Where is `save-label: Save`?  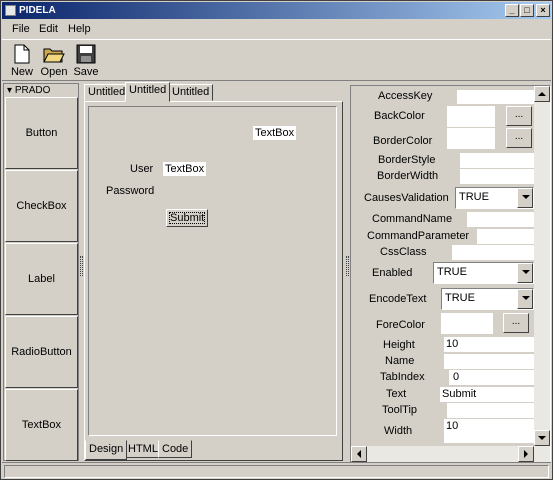
save-label: Save is located at coordinates (86, 72).